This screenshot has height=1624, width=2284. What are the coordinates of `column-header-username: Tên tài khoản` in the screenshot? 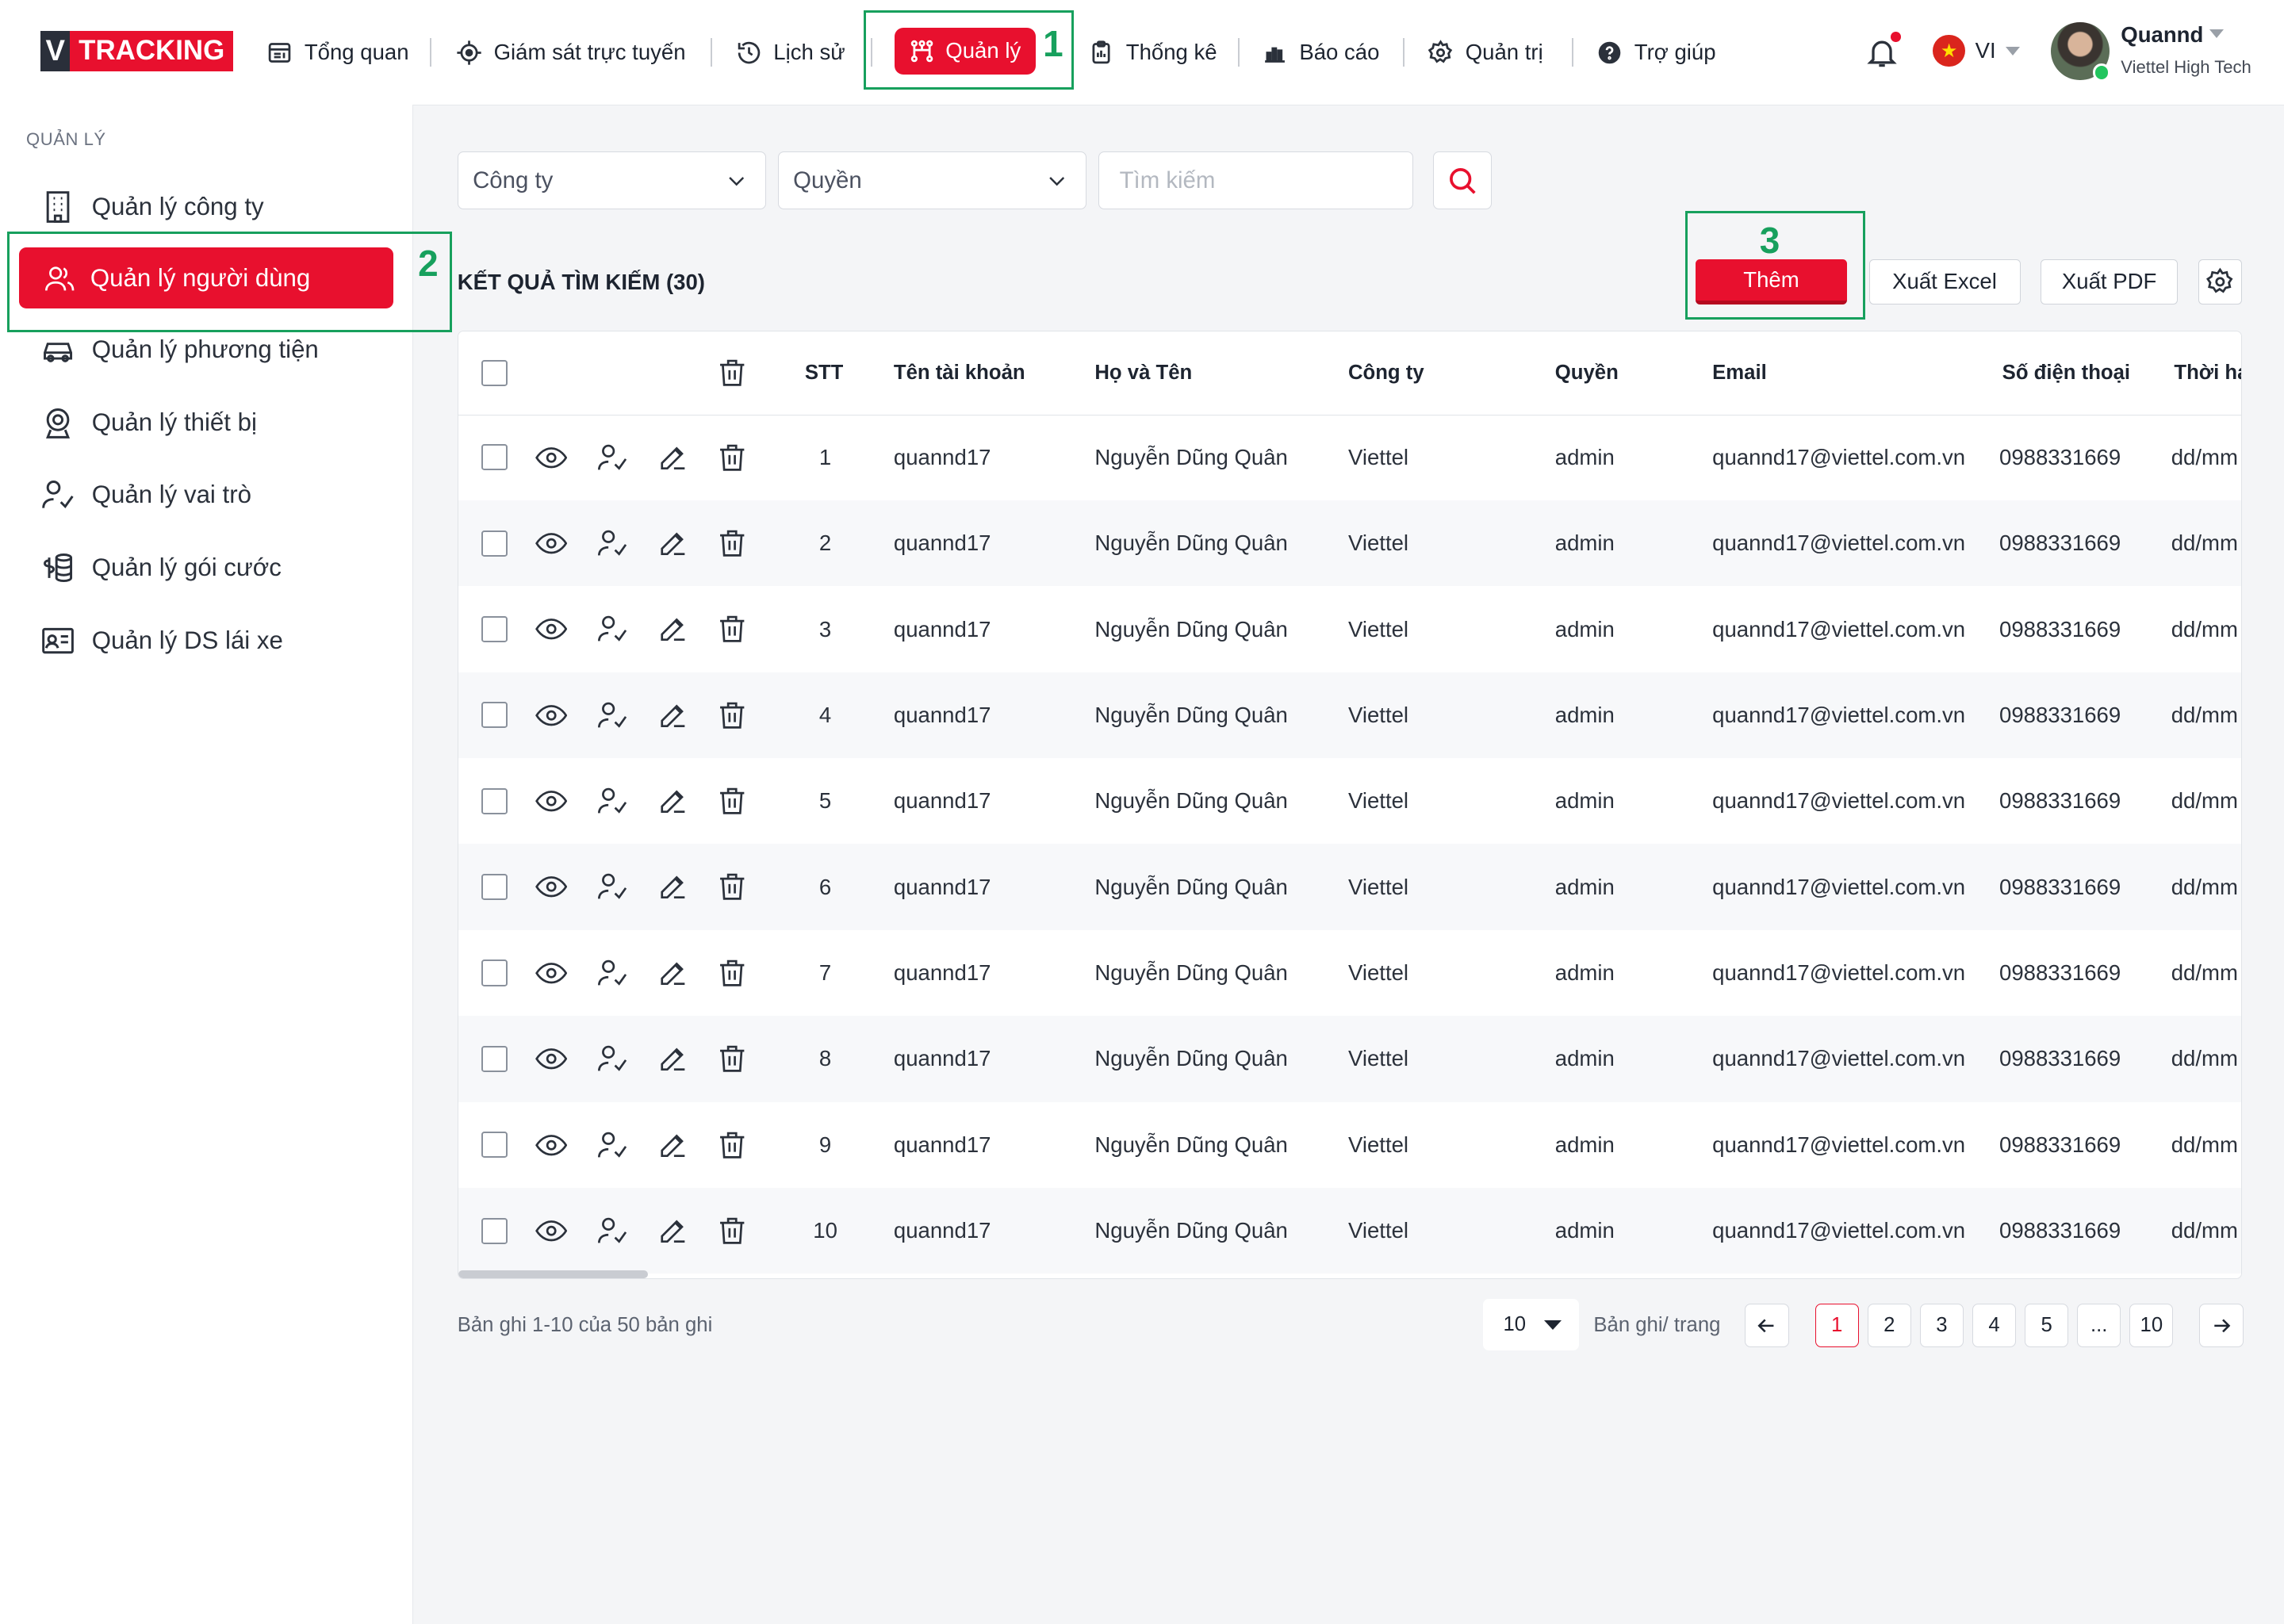 It's located at (959, 373).